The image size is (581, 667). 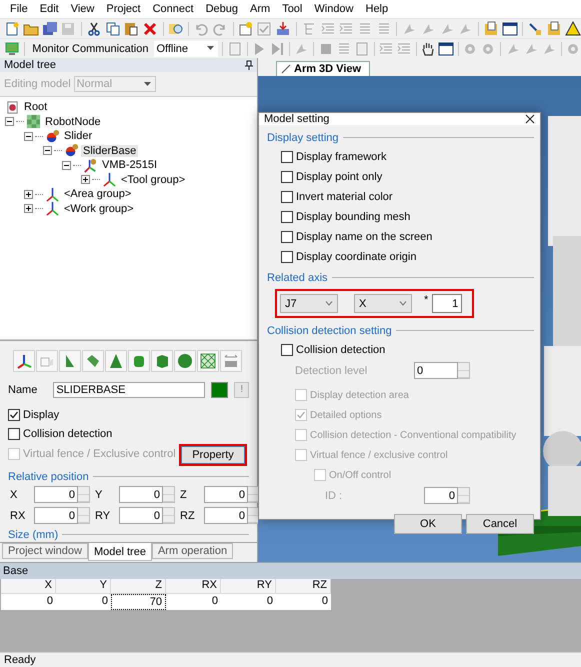 I want to click on panel-tab: Model tree, so click(x=120, y=552).